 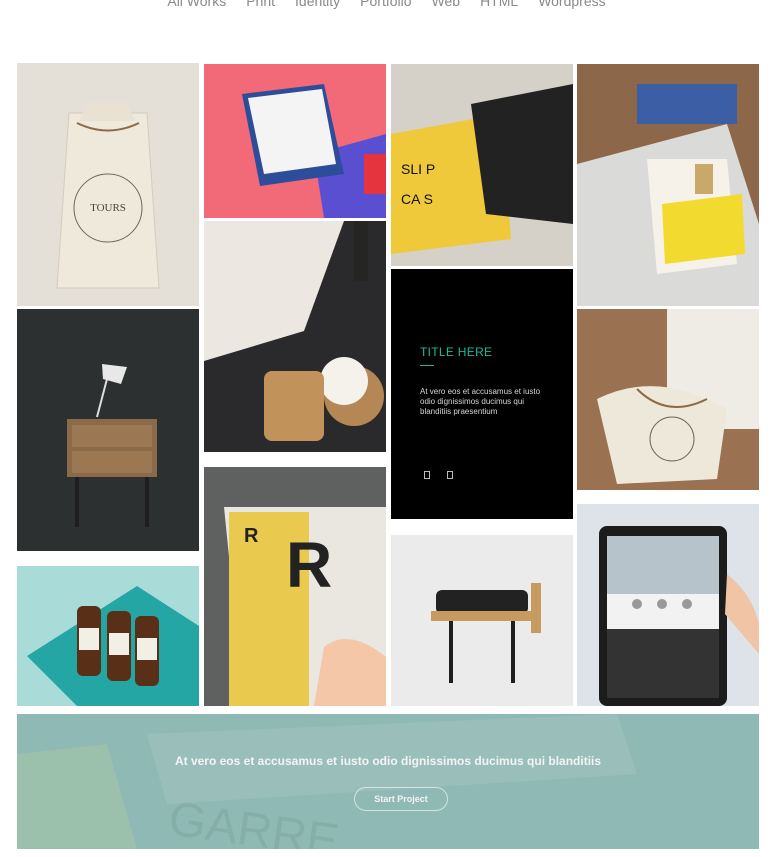 What do you see at coordinates (571, 6) in the screenshot?
I see `filter-wordpress: Wordpress` at bounding box center [571, 6].